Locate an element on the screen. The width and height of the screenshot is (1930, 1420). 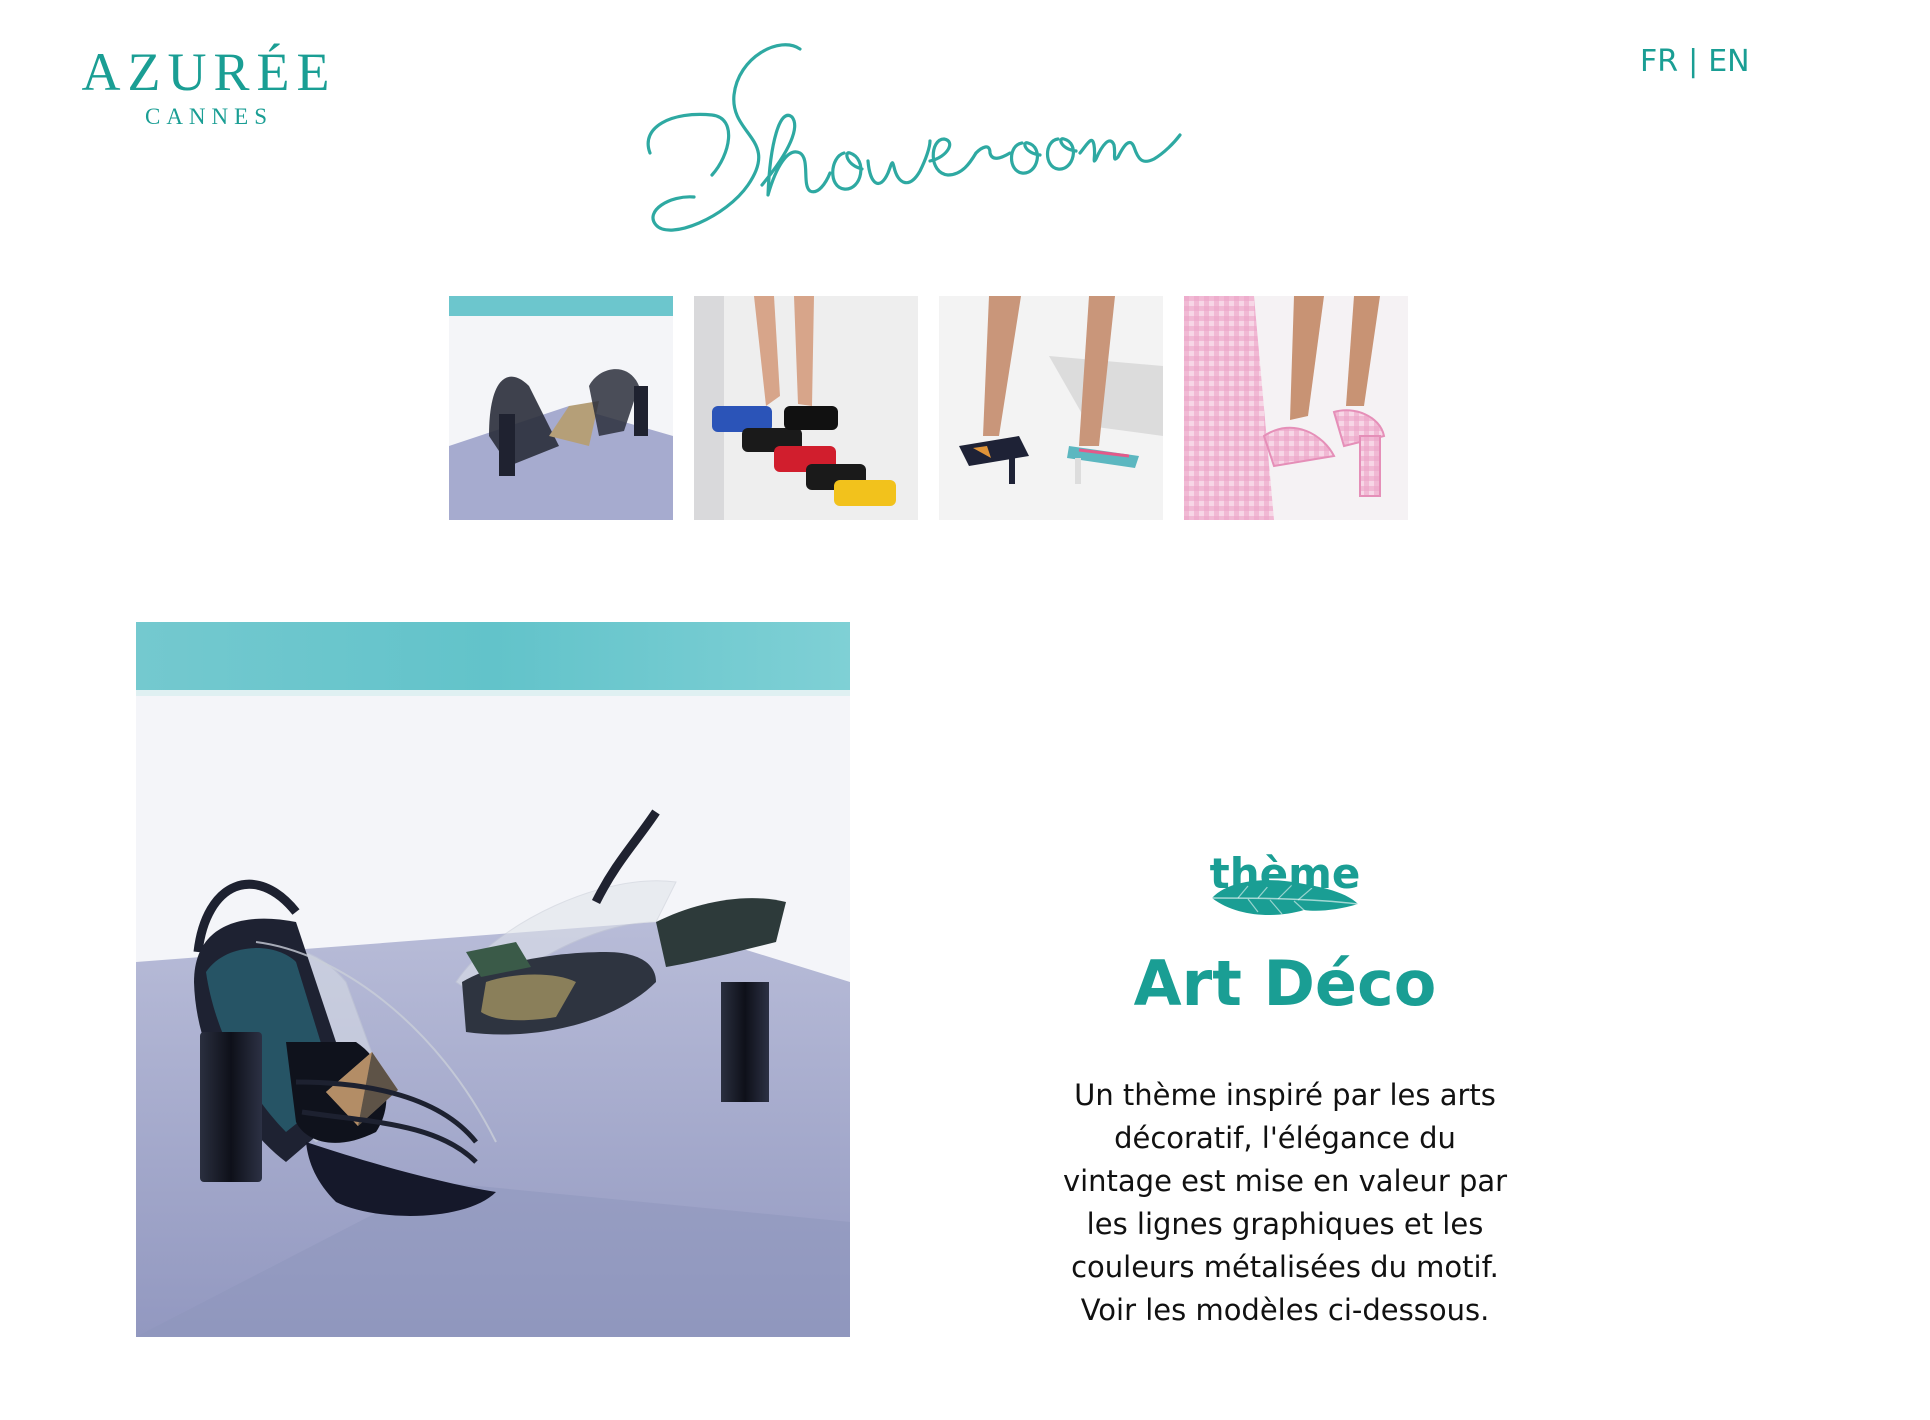
art-deco-sandal-thumbnail-icon is located at coordinates (561, 408).